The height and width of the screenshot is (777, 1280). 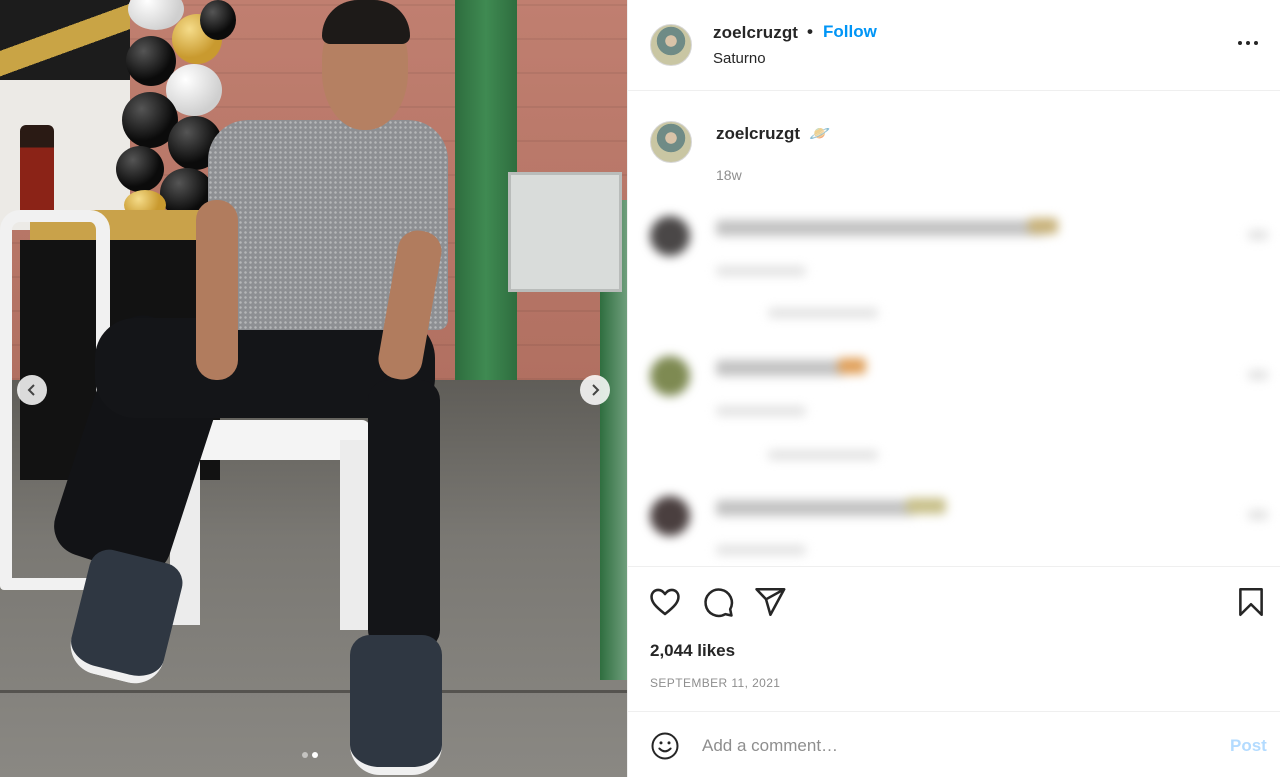 I want to click on post-date: SEPTEMBER 11, 2021, so click(x=715, y=683).